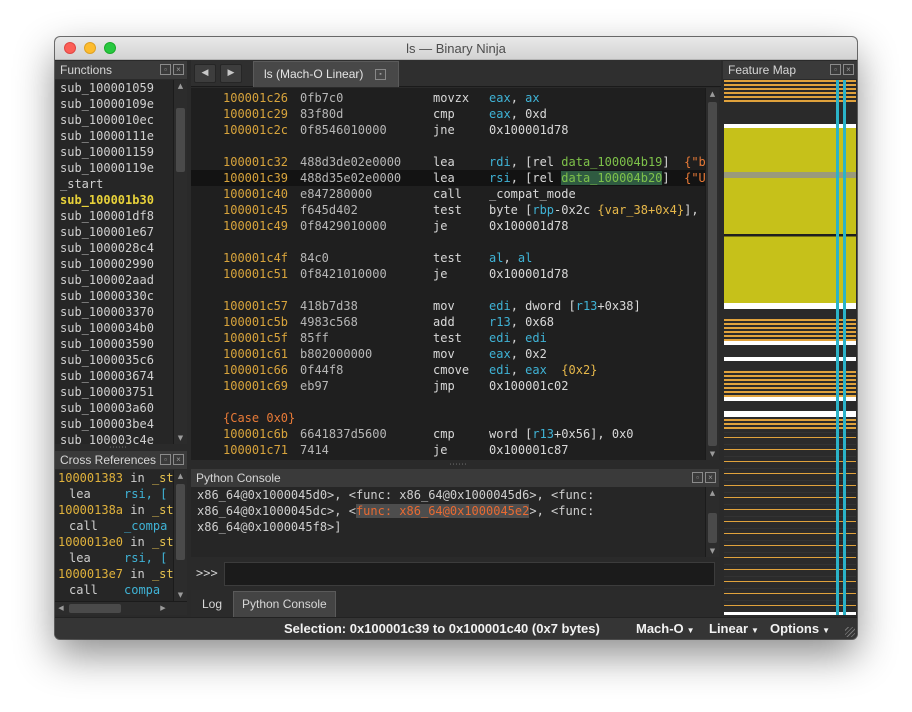 This screenshot has height=712, width=912. Describe the element at coordinates (114, 328) in the screenshot. I see `function-item: sub_1000034b0` at that location.